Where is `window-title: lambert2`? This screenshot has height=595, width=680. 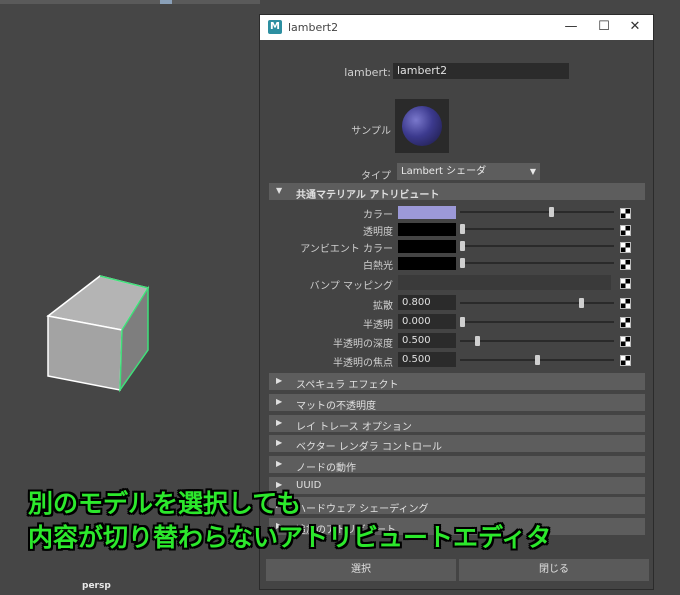
window-title: lambert2 is located at coordinates (313, 27).